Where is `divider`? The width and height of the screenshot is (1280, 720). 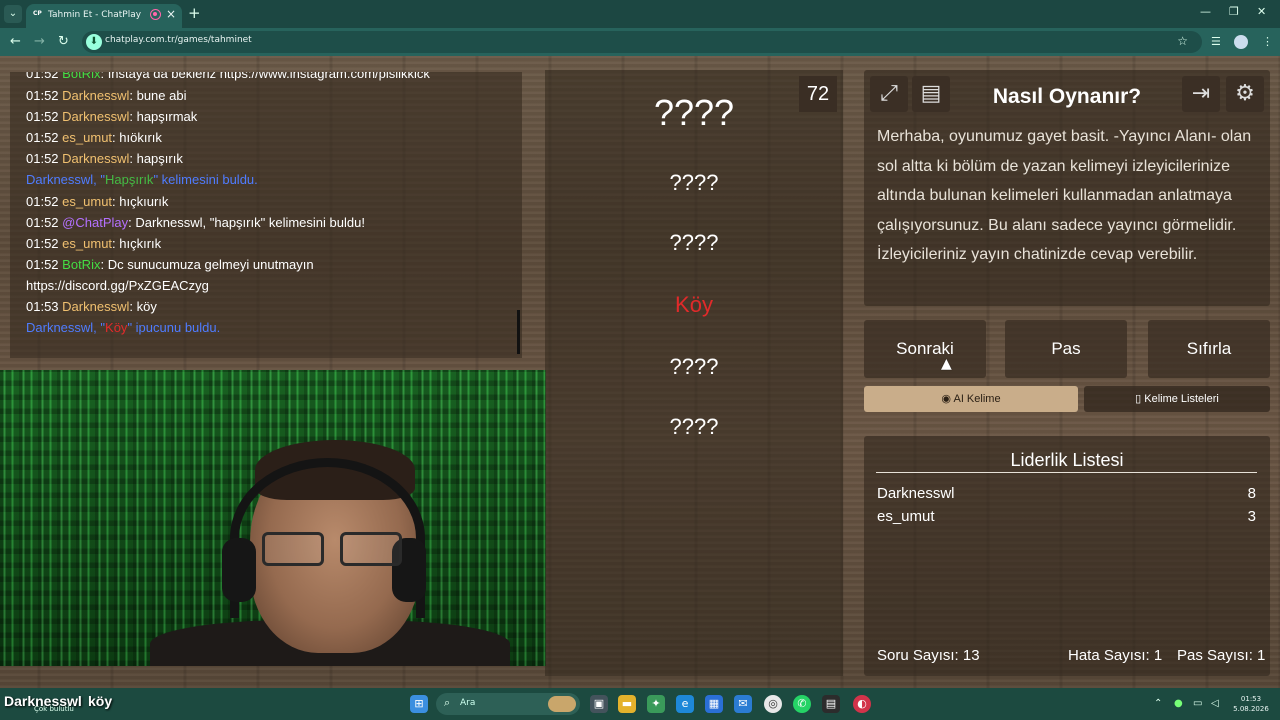
divider is located at coordinates (1066, 472).